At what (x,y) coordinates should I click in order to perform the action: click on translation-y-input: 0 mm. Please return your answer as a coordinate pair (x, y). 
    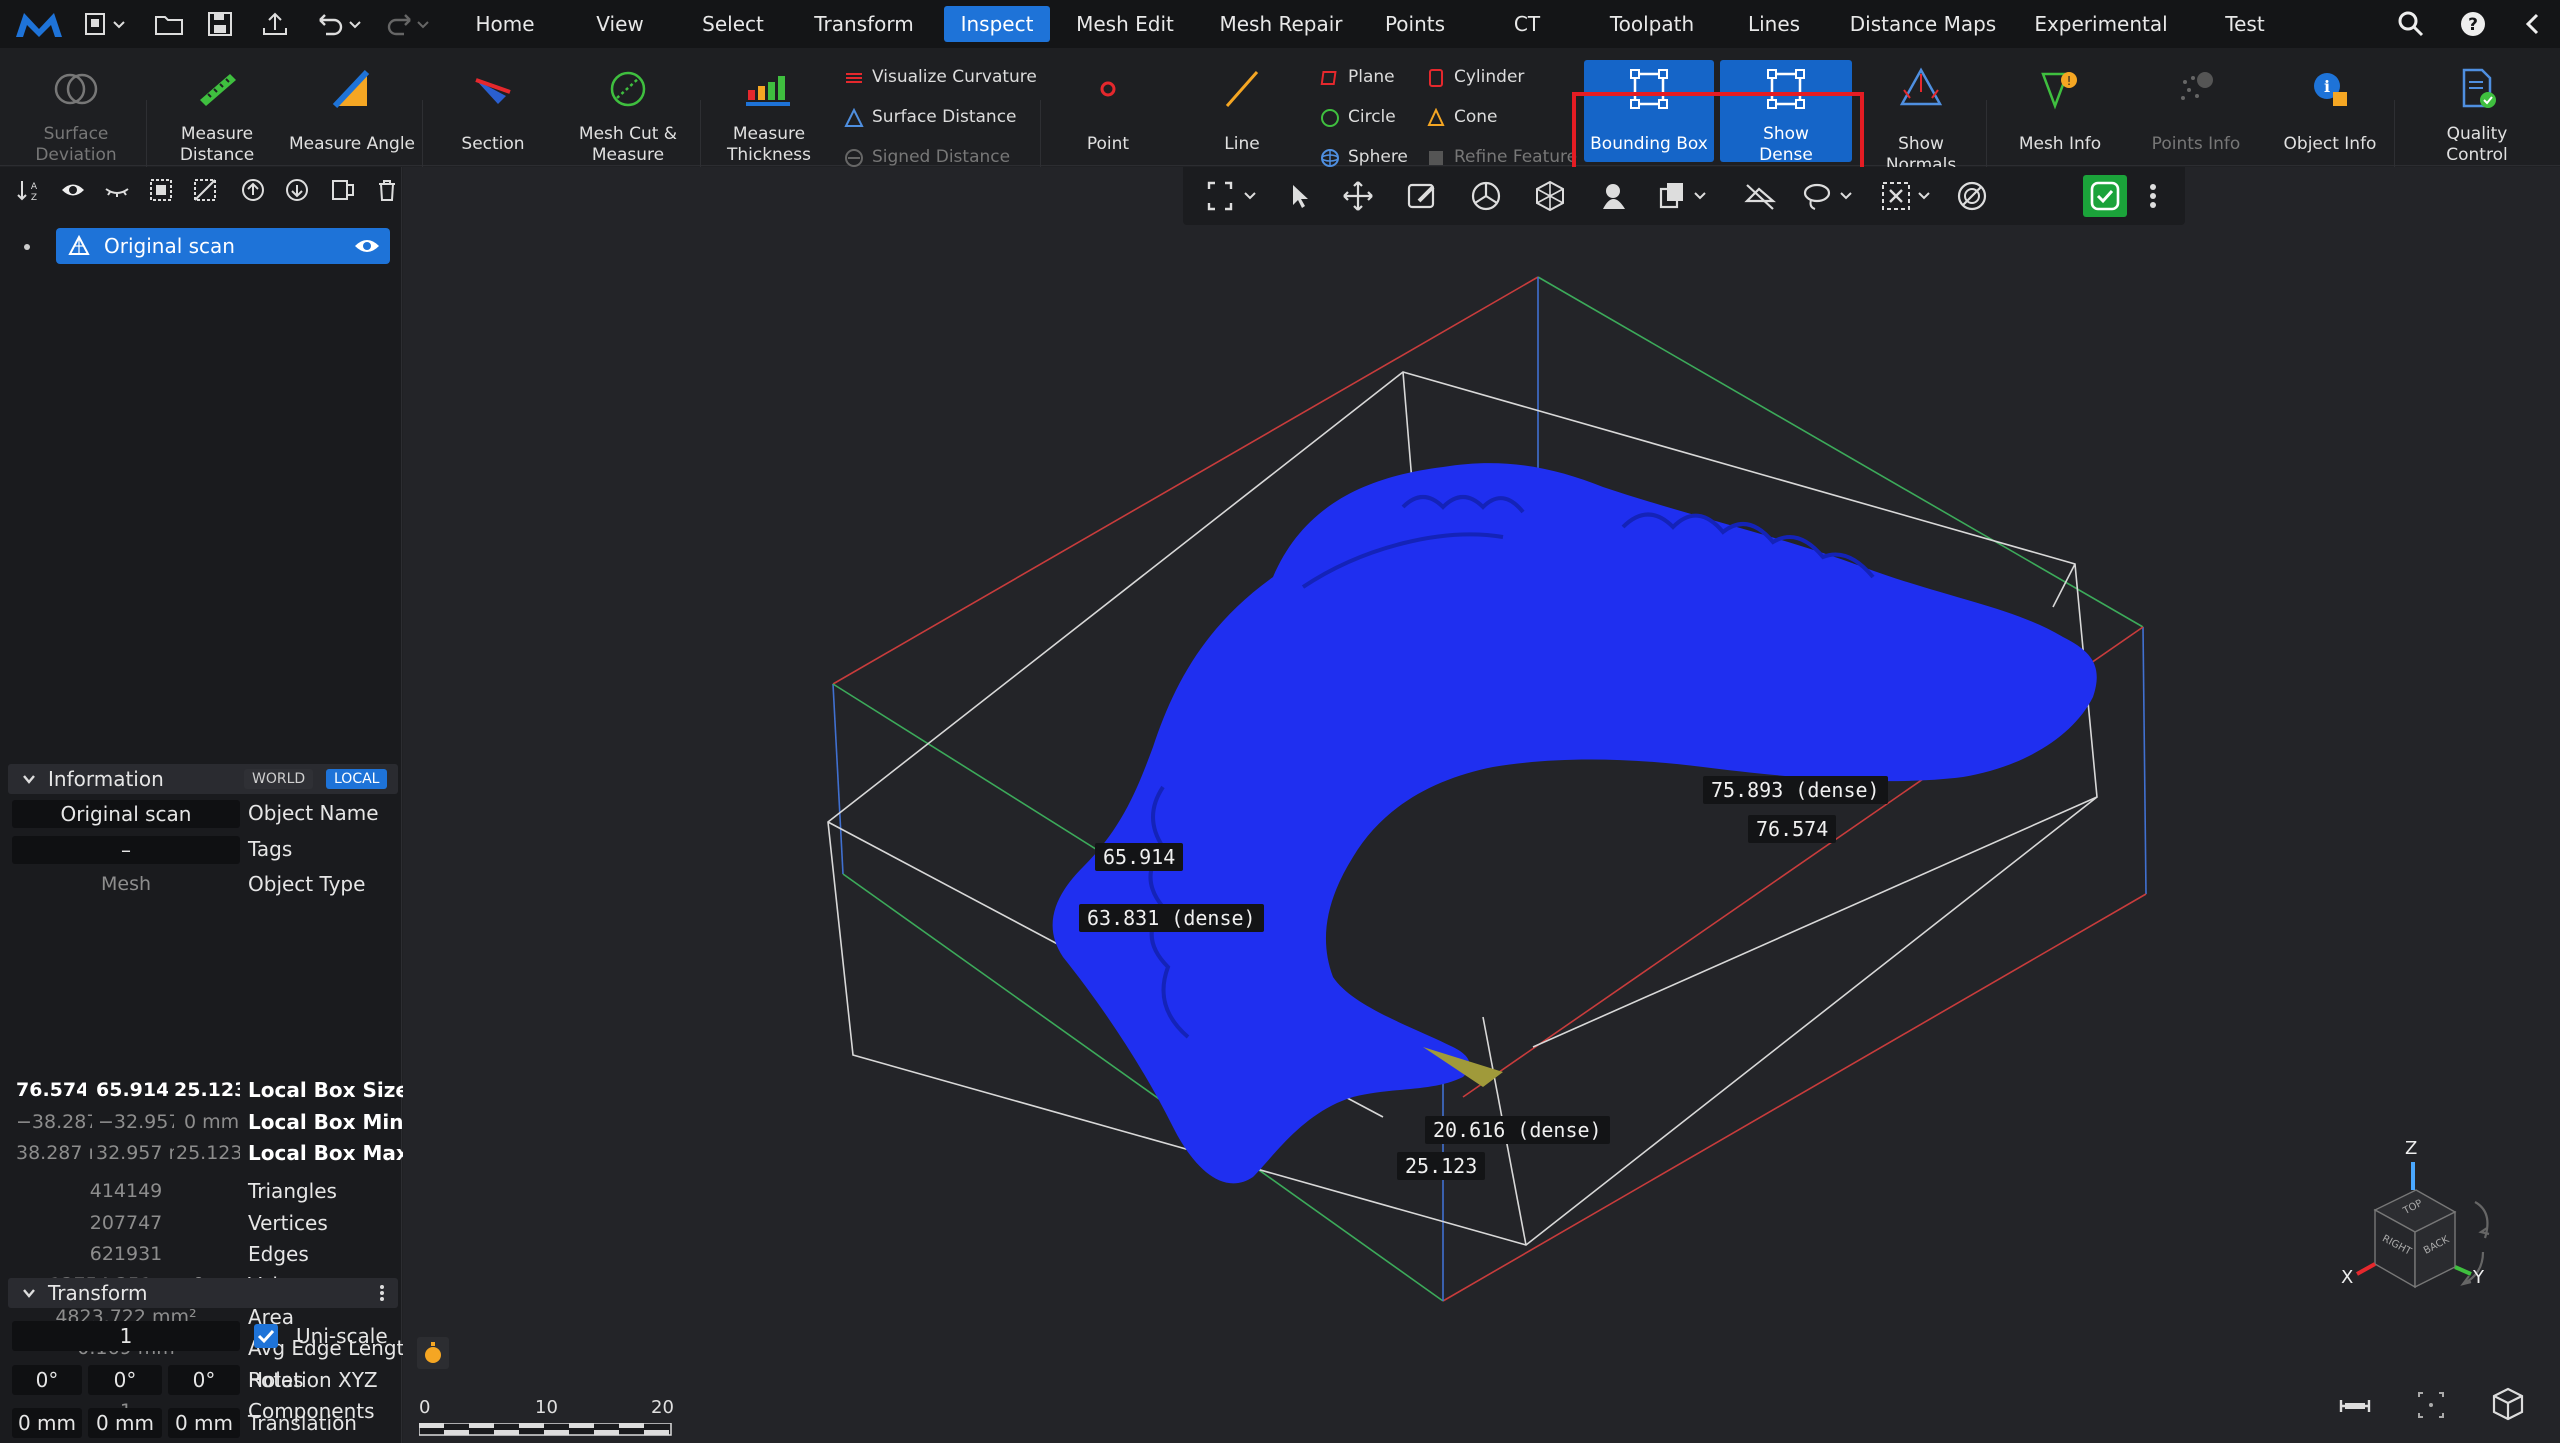
    Looking at the image, I should click on (125, 1423).